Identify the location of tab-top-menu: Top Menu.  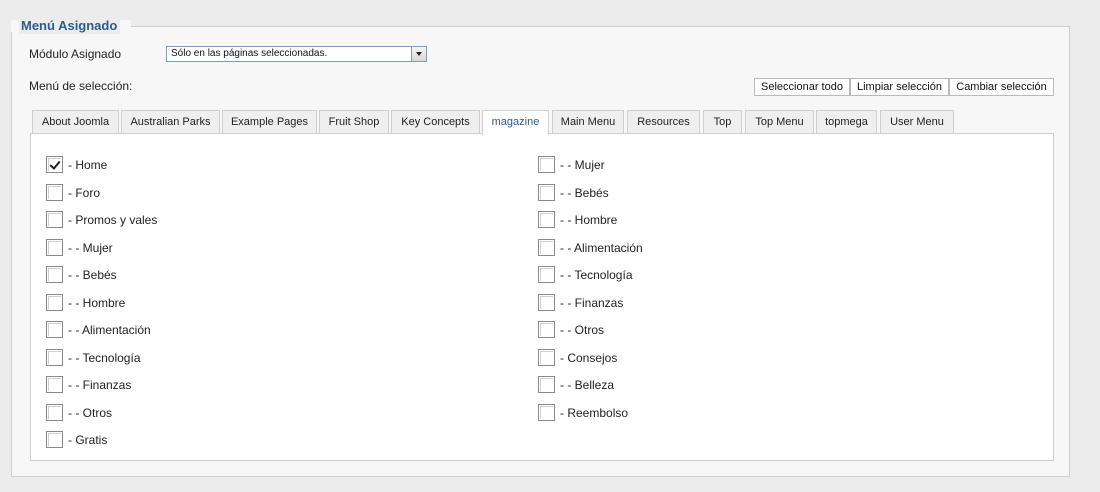
(779, 122).